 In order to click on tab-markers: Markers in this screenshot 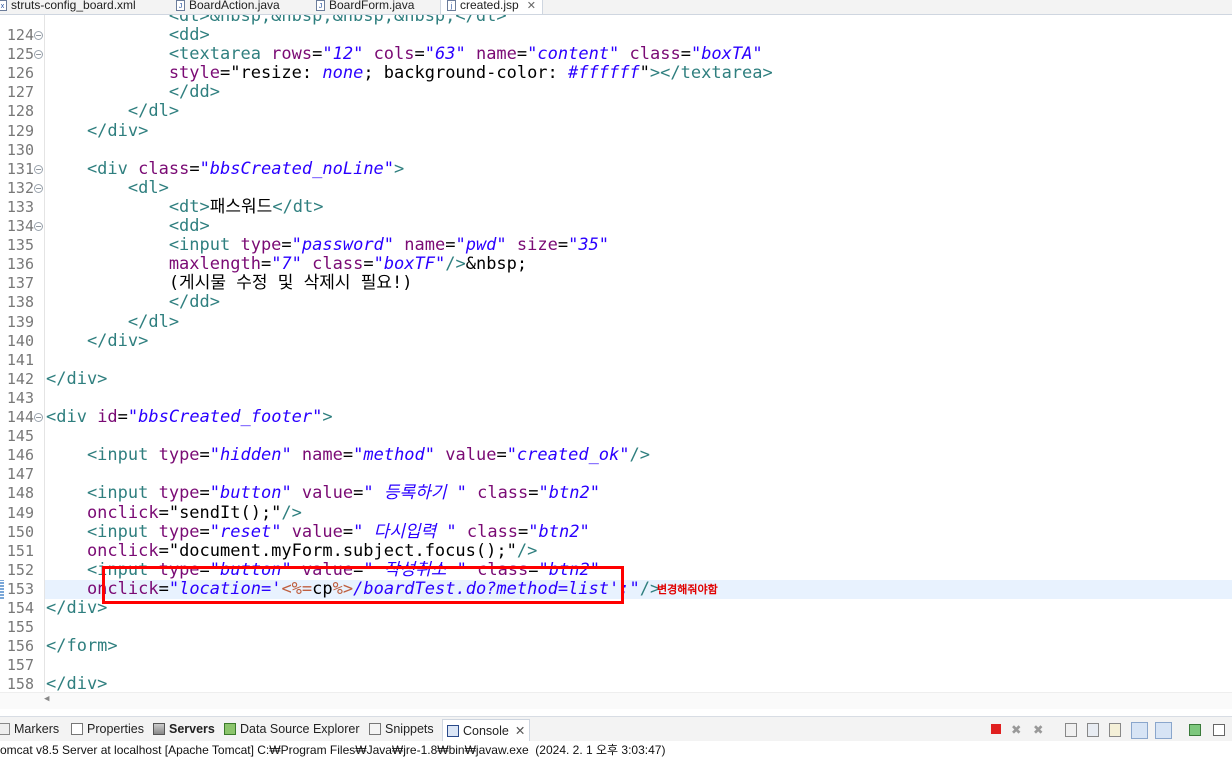, I will do `click(29, 729)`.